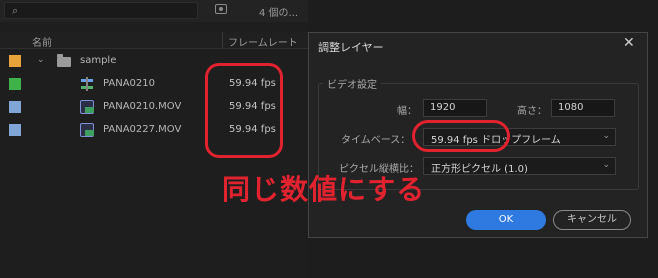  What do you see at coordinates (506, 220) in the screenshot?
I see `ok-button: OK` at bounding box center [506, 220].